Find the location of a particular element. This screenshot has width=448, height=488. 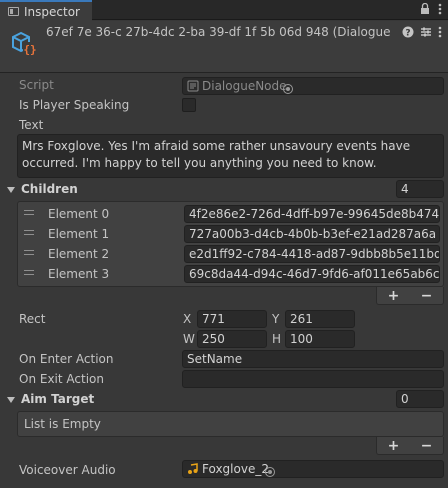

header-controls: ? is located at coordinates (422, 33).